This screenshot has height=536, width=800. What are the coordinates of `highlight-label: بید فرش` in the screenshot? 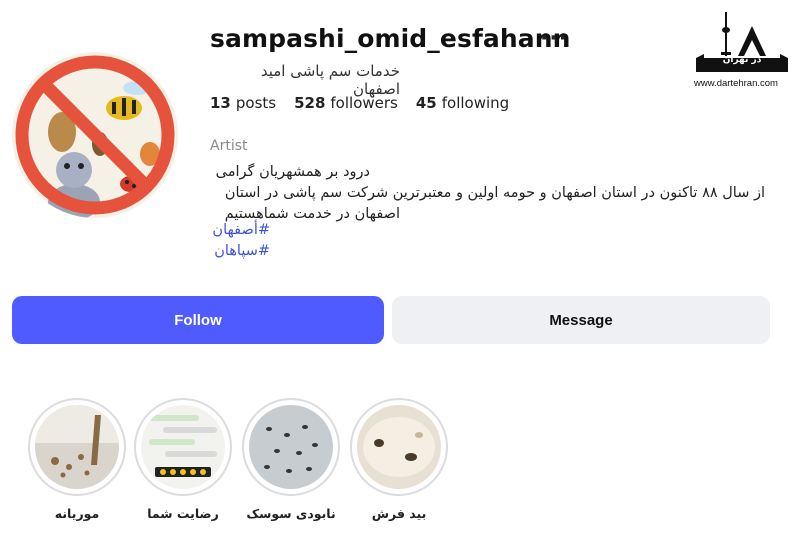 It's located at (399, 513).